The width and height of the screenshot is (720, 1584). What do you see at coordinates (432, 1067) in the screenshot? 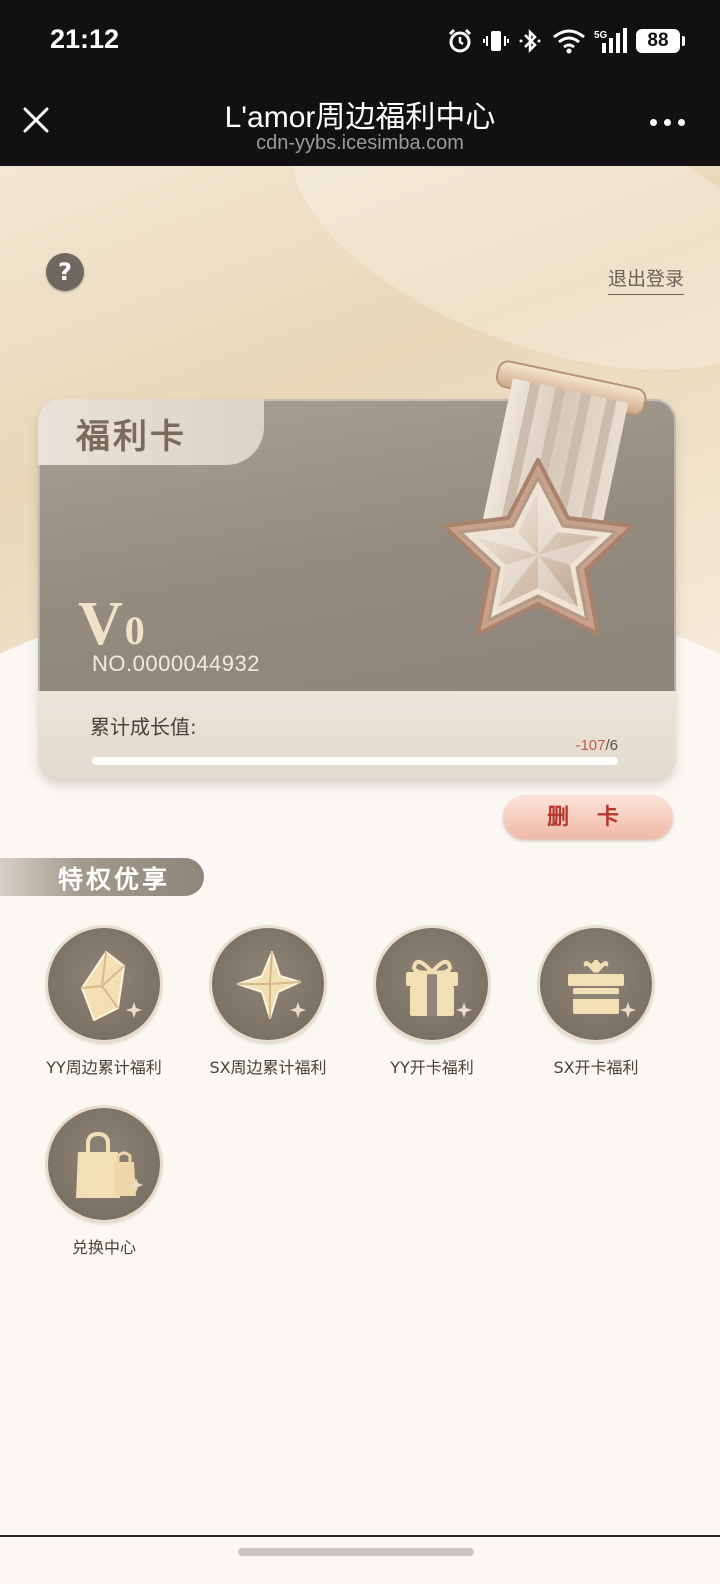
I see `privilege-label: YY开卡福利` at bounding box center [432, 1067].